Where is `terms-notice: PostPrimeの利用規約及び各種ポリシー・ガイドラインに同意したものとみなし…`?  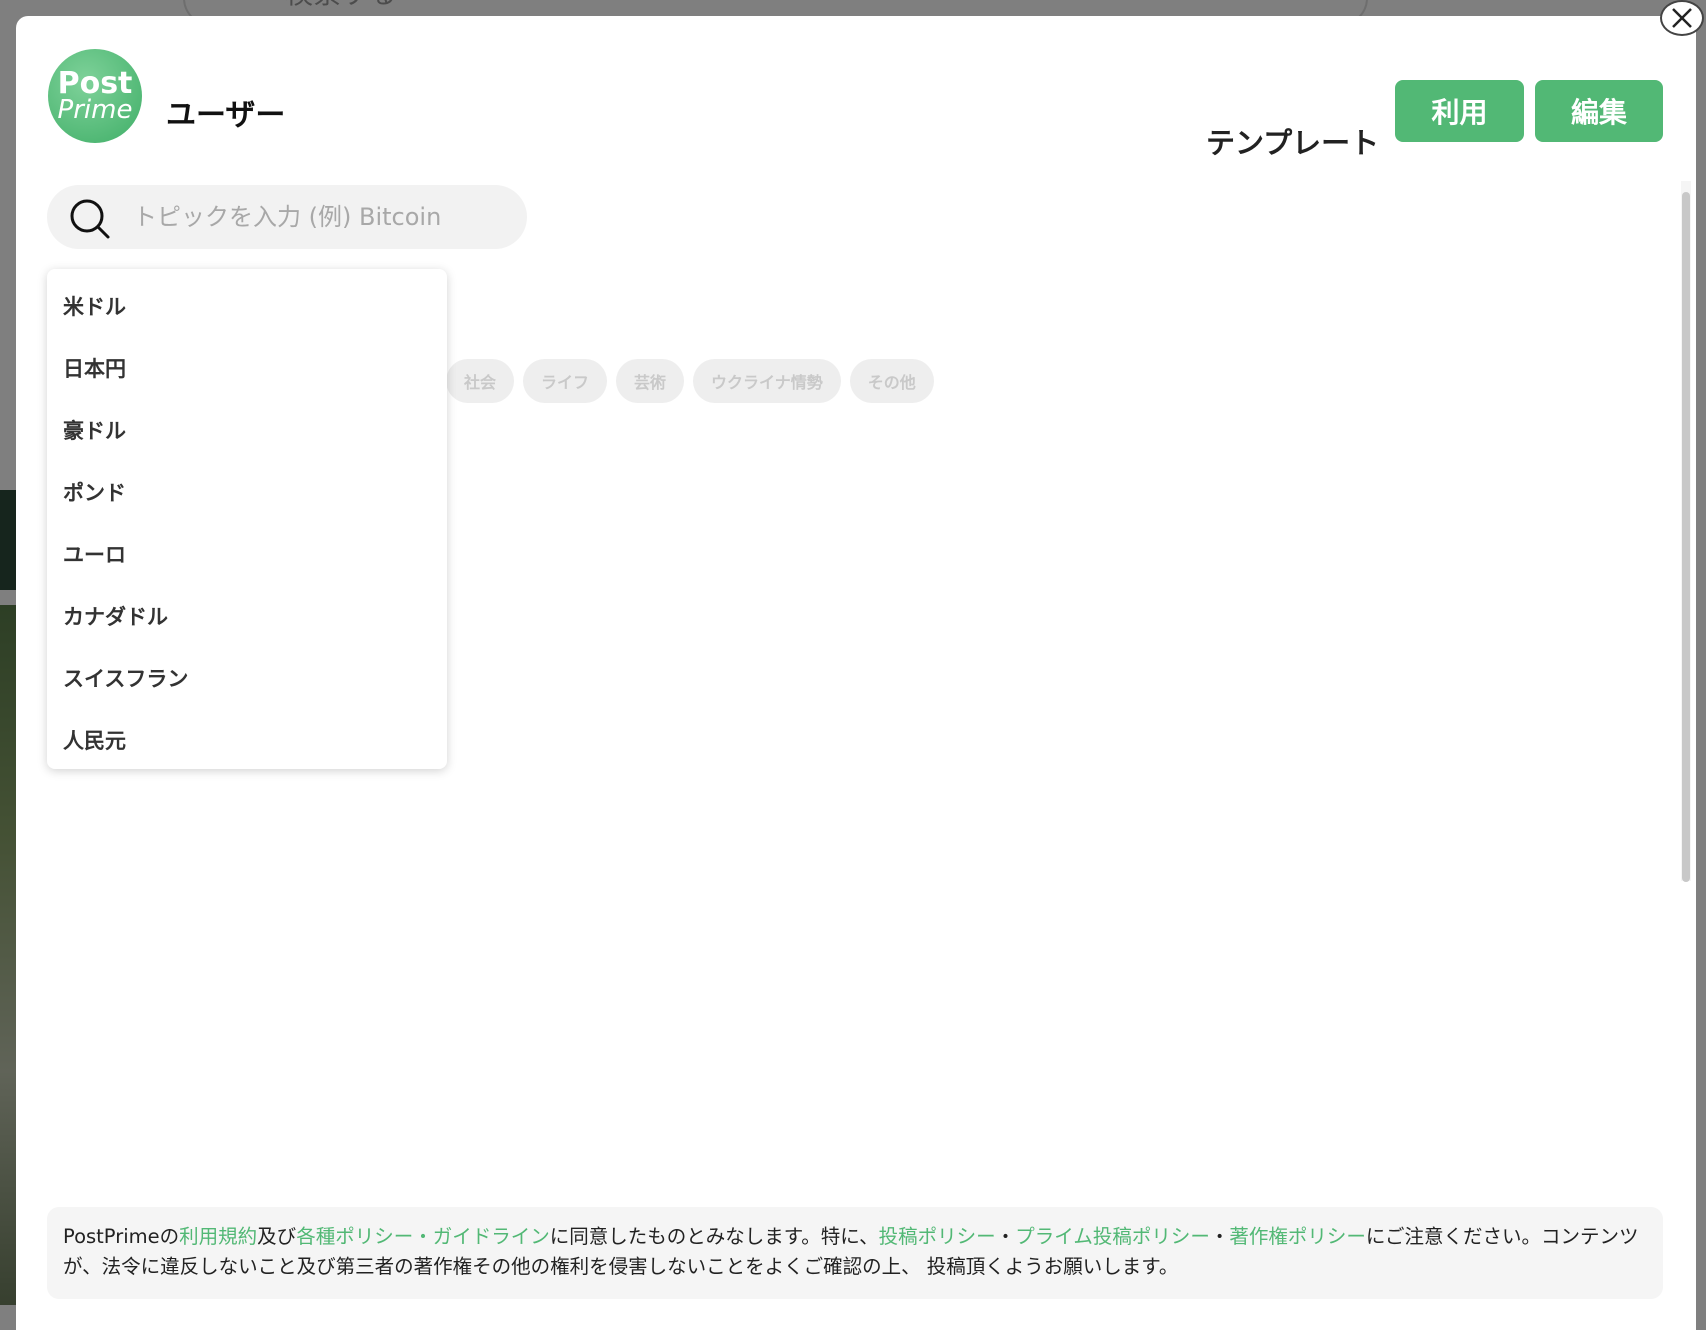 terms-notice: PostPrimeの利用規約及び各種ポリシー・ガイドラインに同意したものとみなし… is located at coordinates (855, 1253).